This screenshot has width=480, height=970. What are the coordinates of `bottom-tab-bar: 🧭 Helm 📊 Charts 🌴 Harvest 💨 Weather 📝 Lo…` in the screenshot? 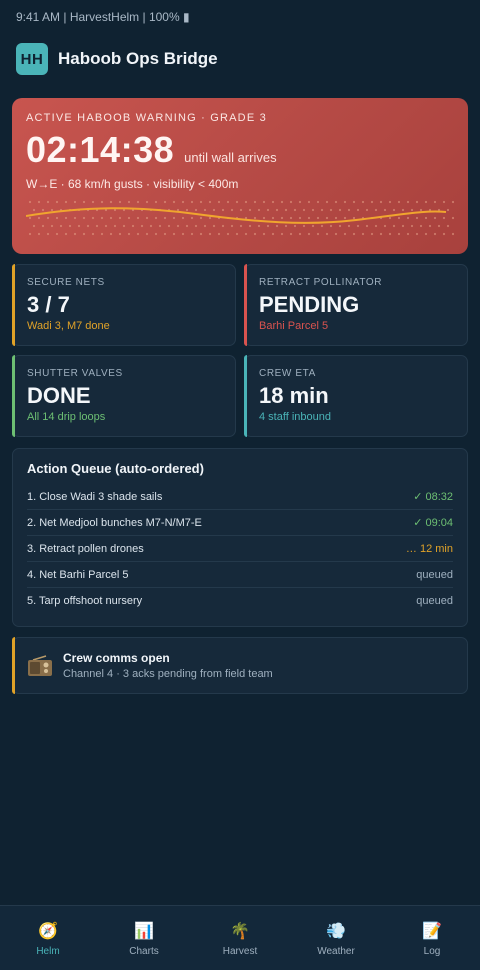 It's located at (240, 937).